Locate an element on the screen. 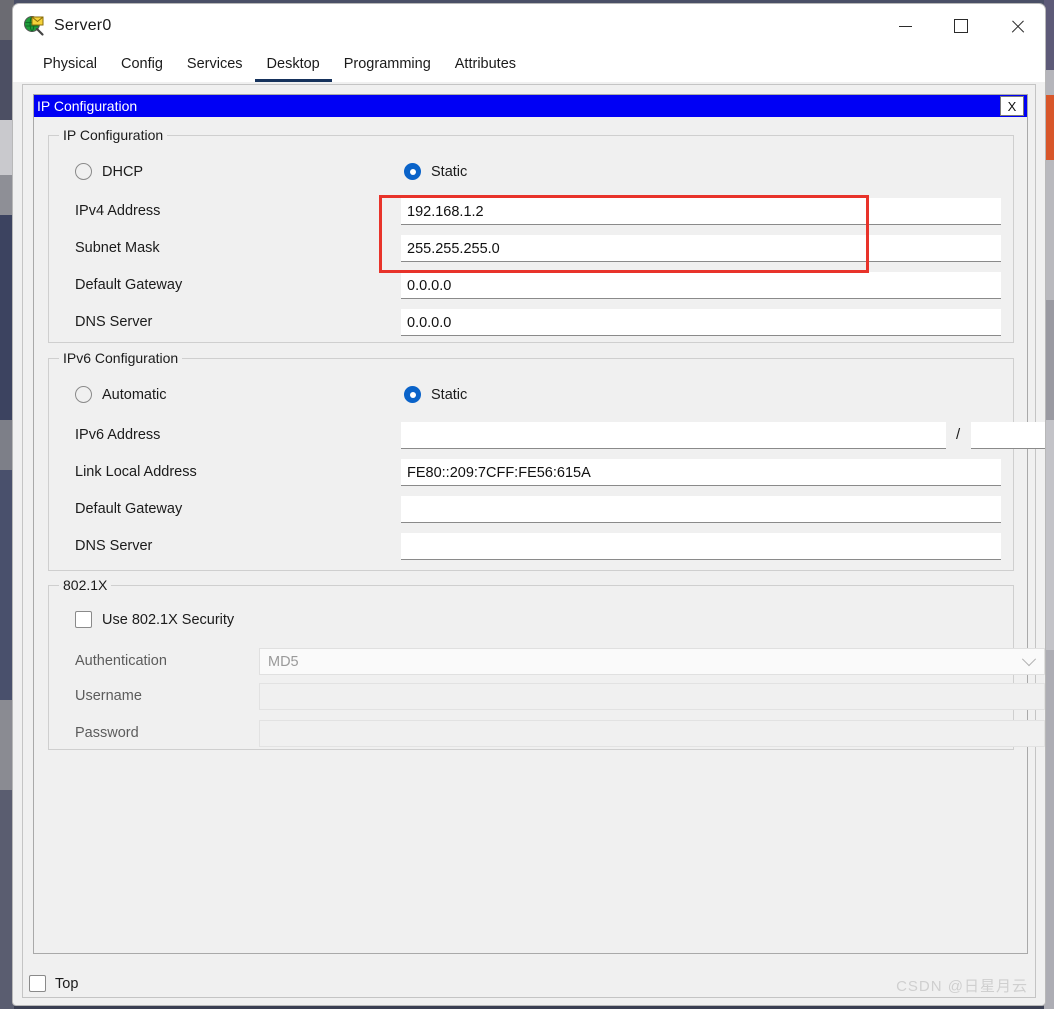 The height and width of the screenshot is (1009, 1054). subnet-mask-input is located at coordinates (701, 248).